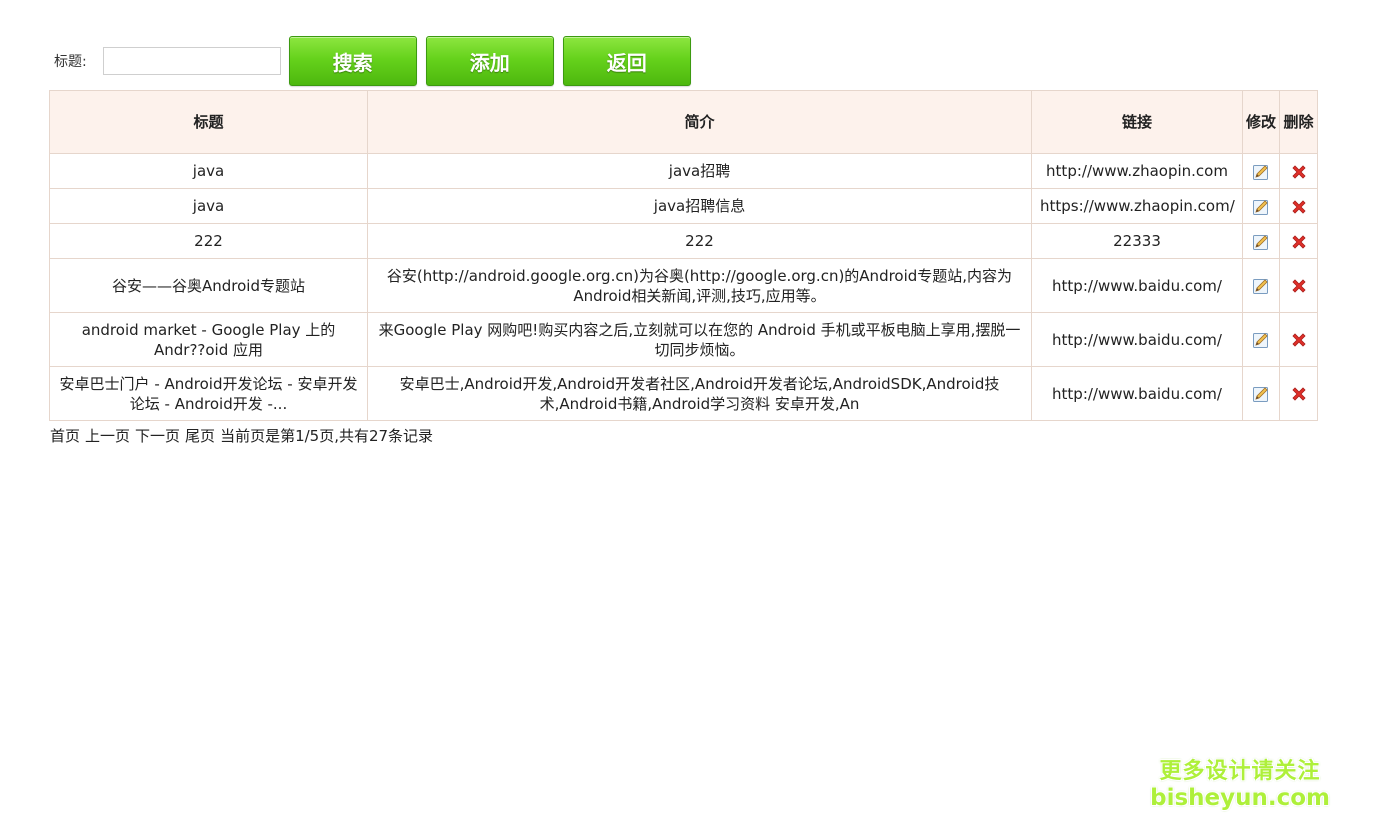 The width and height of the screenshot is (1400, 835). I want to click on table-header-row: 标题 简介 链接 修改 删除, so click(683, 122).